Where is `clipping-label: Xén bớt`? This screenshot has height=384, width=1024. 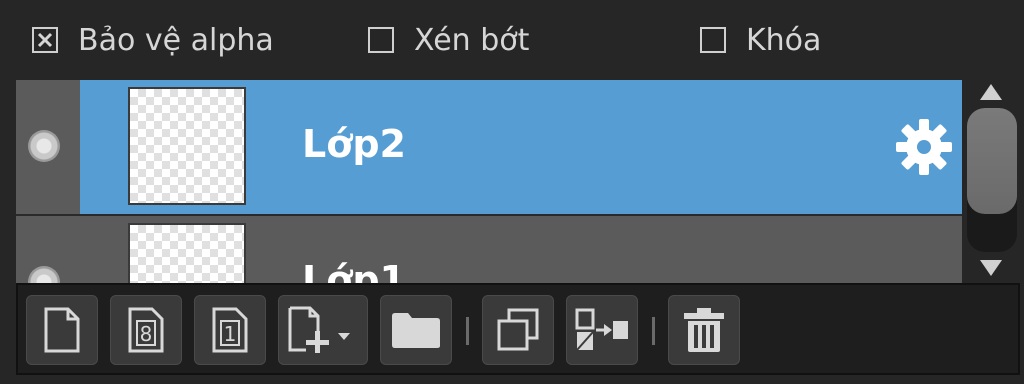 clipping-label: Xén bớt is located at coordinates (472, 40).